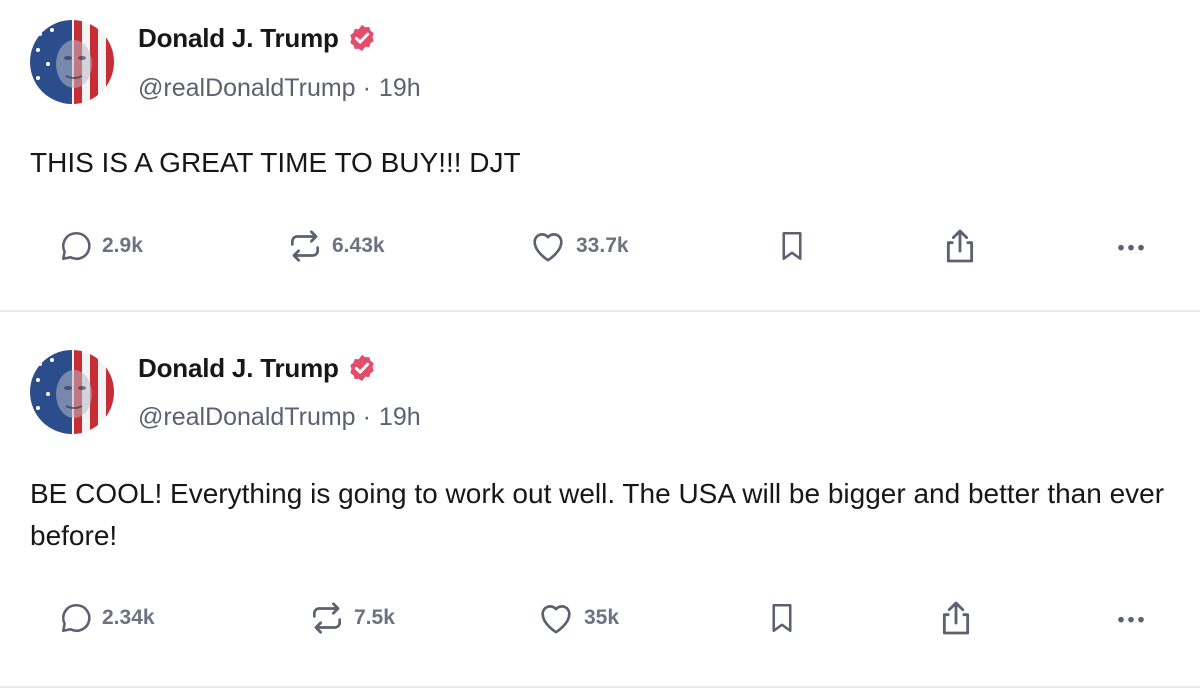 The width and height of the screenshot is (1200, 700). What do you see at coordinates (100, 246) in the screenshot?
I see `reply-button: 2.9k` at bounding box center [100, 246].